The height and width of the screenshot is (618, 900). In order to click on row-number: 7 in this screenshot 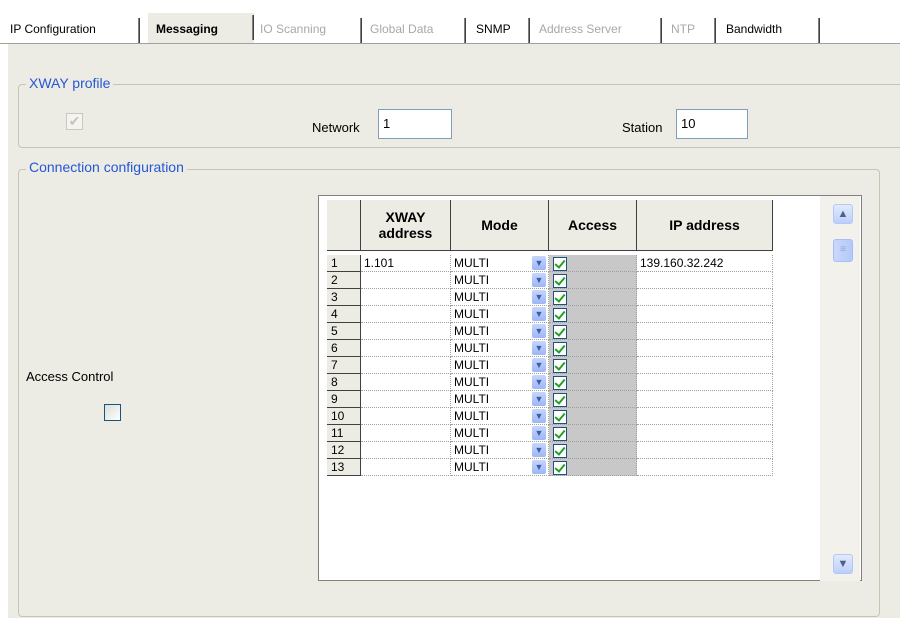, I will do `click(344, 365)`.